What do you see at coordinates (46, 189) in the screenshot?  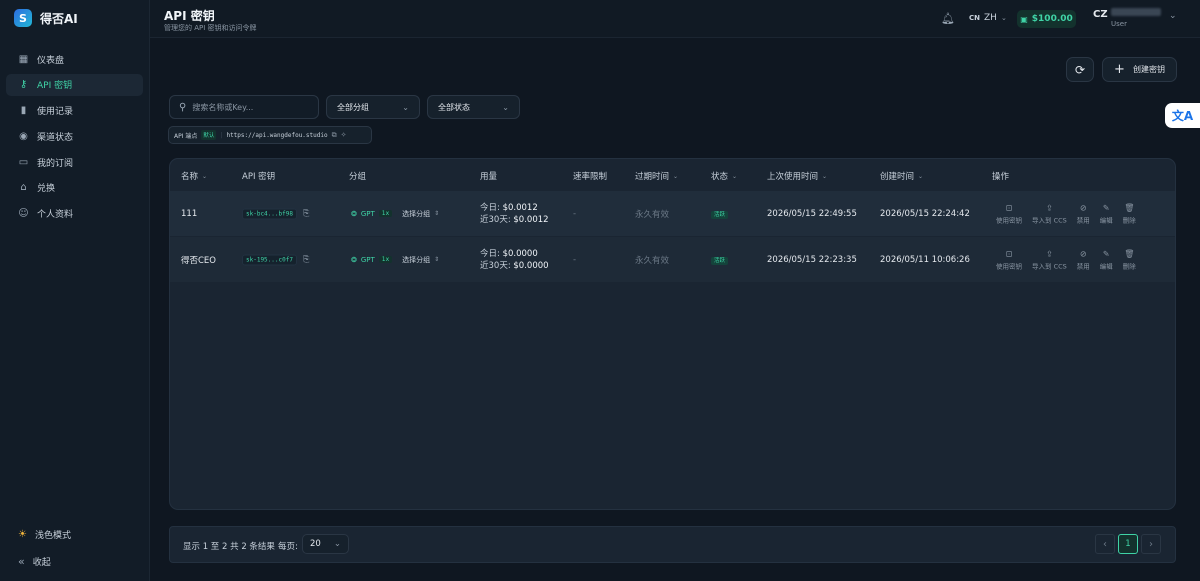 I see `sidebar-item-label: 兑换` at bounding box center [46, 189].